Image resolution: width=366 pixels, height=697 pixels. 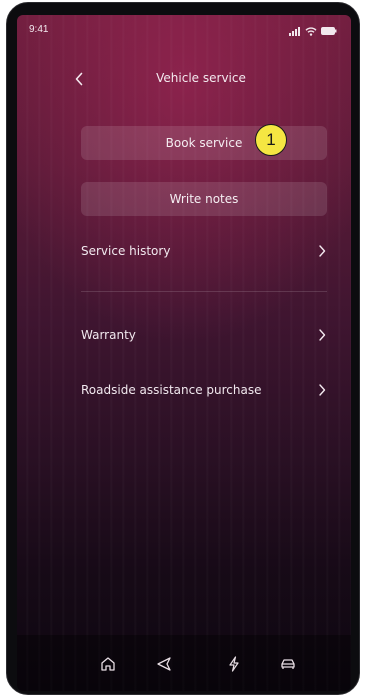 What do you see at coordinates (201, 78) in the screenshot?
I see `page-title: Vehicle service` at bounding box center [201, 78].